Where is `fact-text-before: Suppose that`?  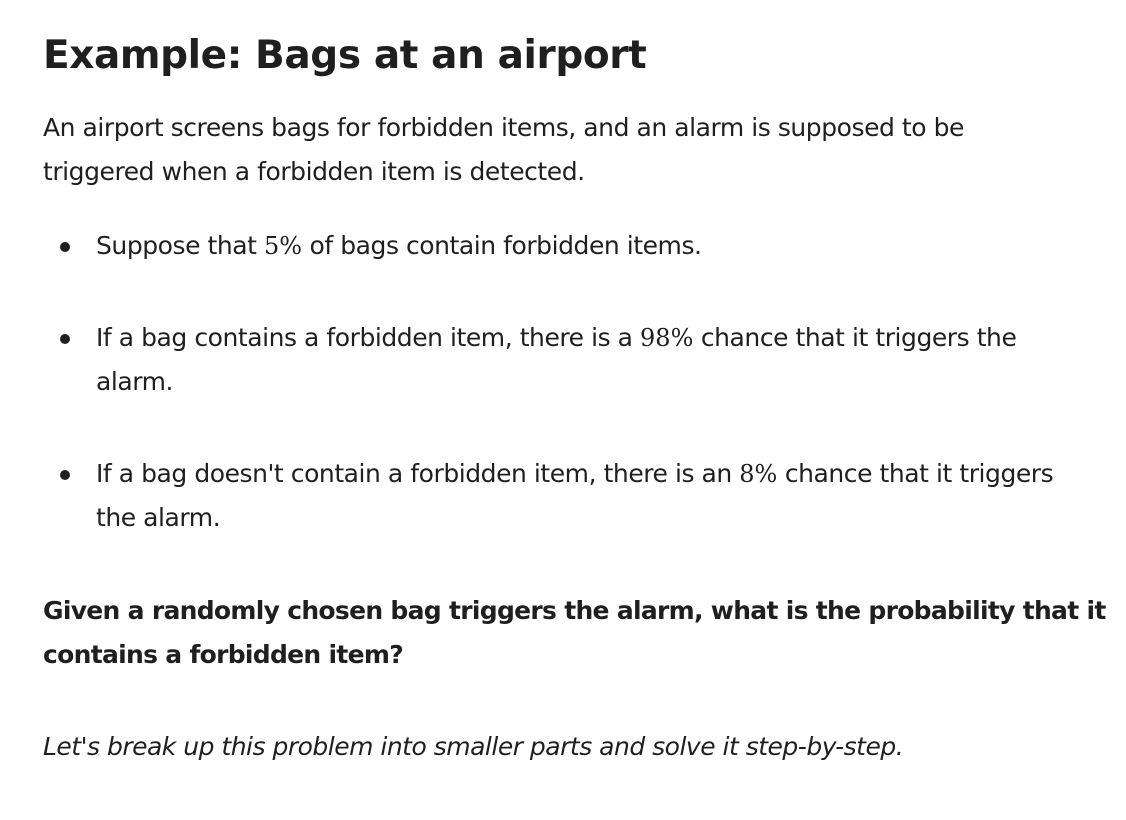
fact-text-before: Suppose that is located at coordinates (180, 245).